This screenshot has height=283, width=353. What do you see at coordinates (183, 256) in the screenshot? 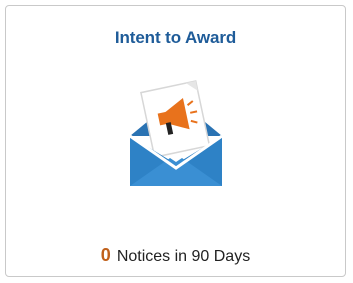
I see `notice-caption: Notices in 90 Days` at bounding box center [183, 256].